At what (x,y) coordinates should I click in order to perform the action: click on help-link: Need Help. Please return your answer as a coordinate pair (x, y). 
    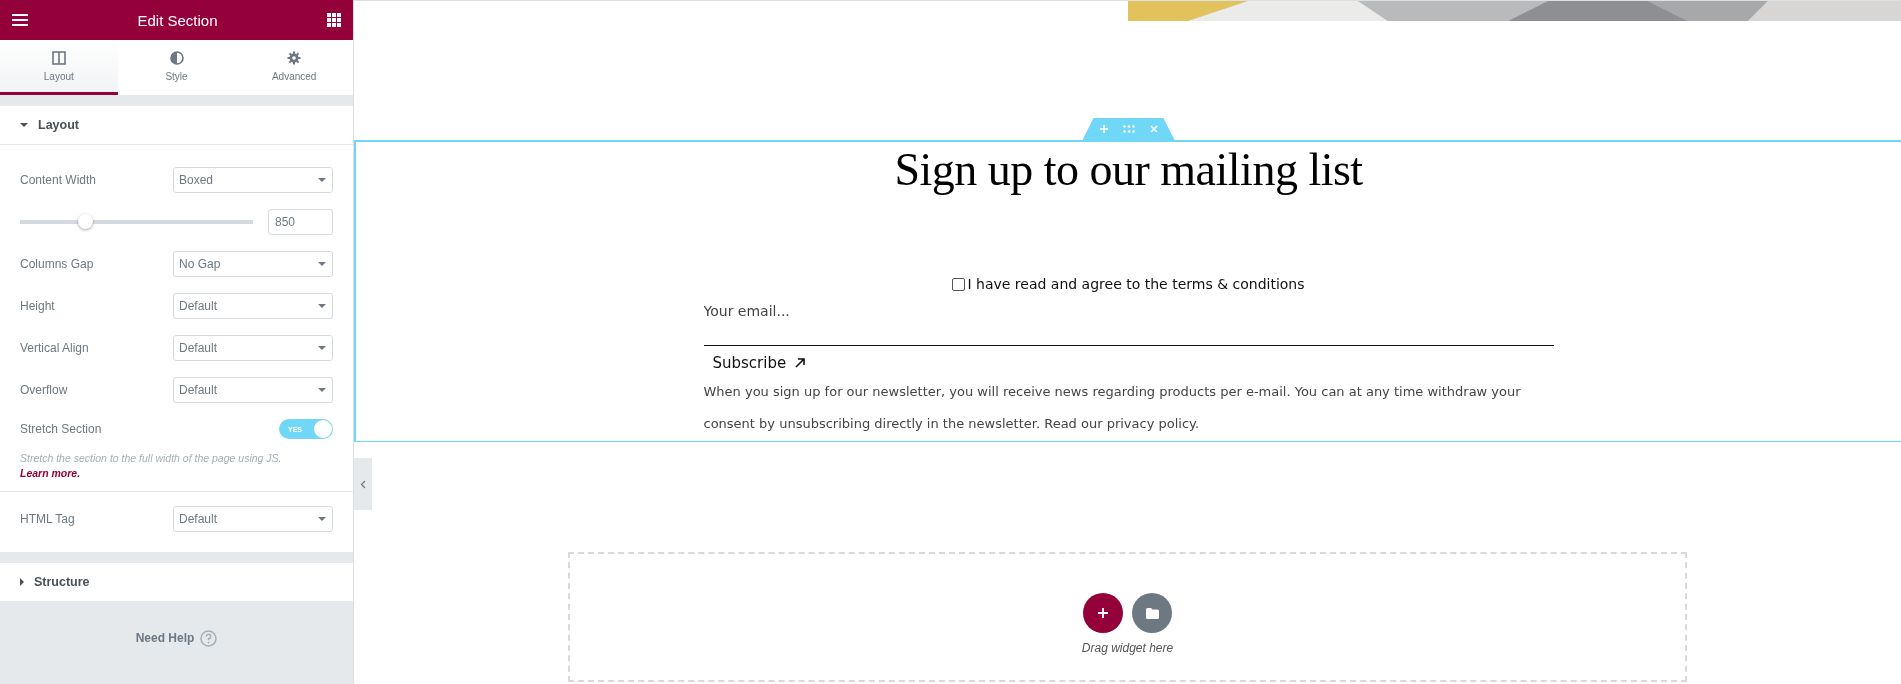
    Looking at the image, I should click on (165, 638).